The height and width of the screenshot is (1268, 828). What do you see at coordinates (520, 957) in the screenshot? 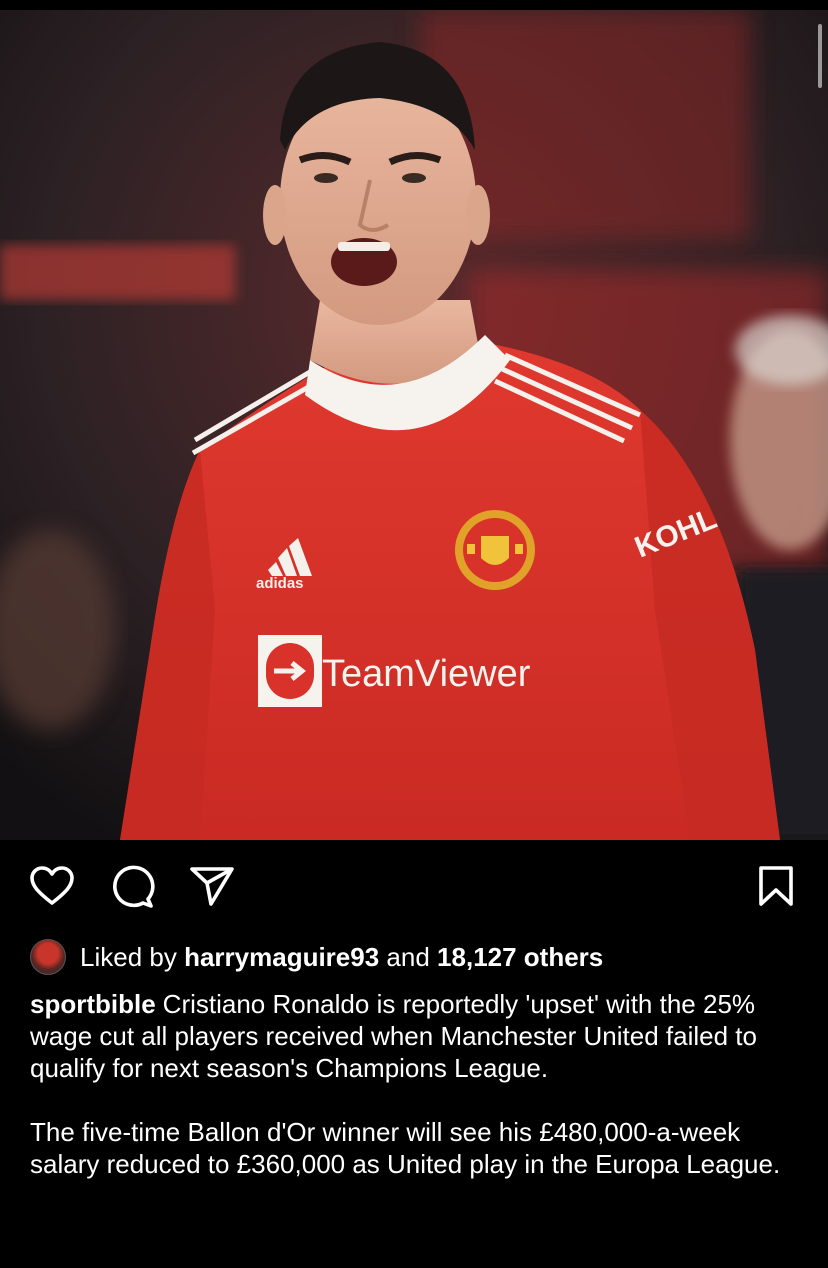
I see `likes-others-link: 18,127 others` at bounding box center [520, 957].